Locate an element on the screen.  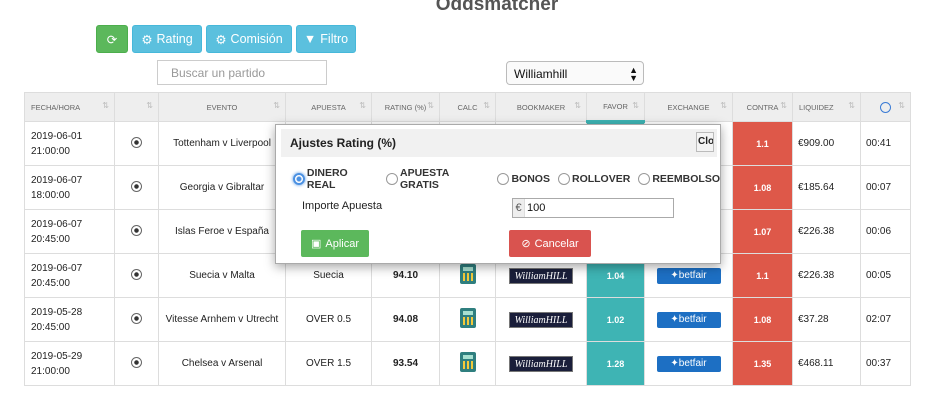
header-sport: ⇅ is located at coordinates (136, 107).